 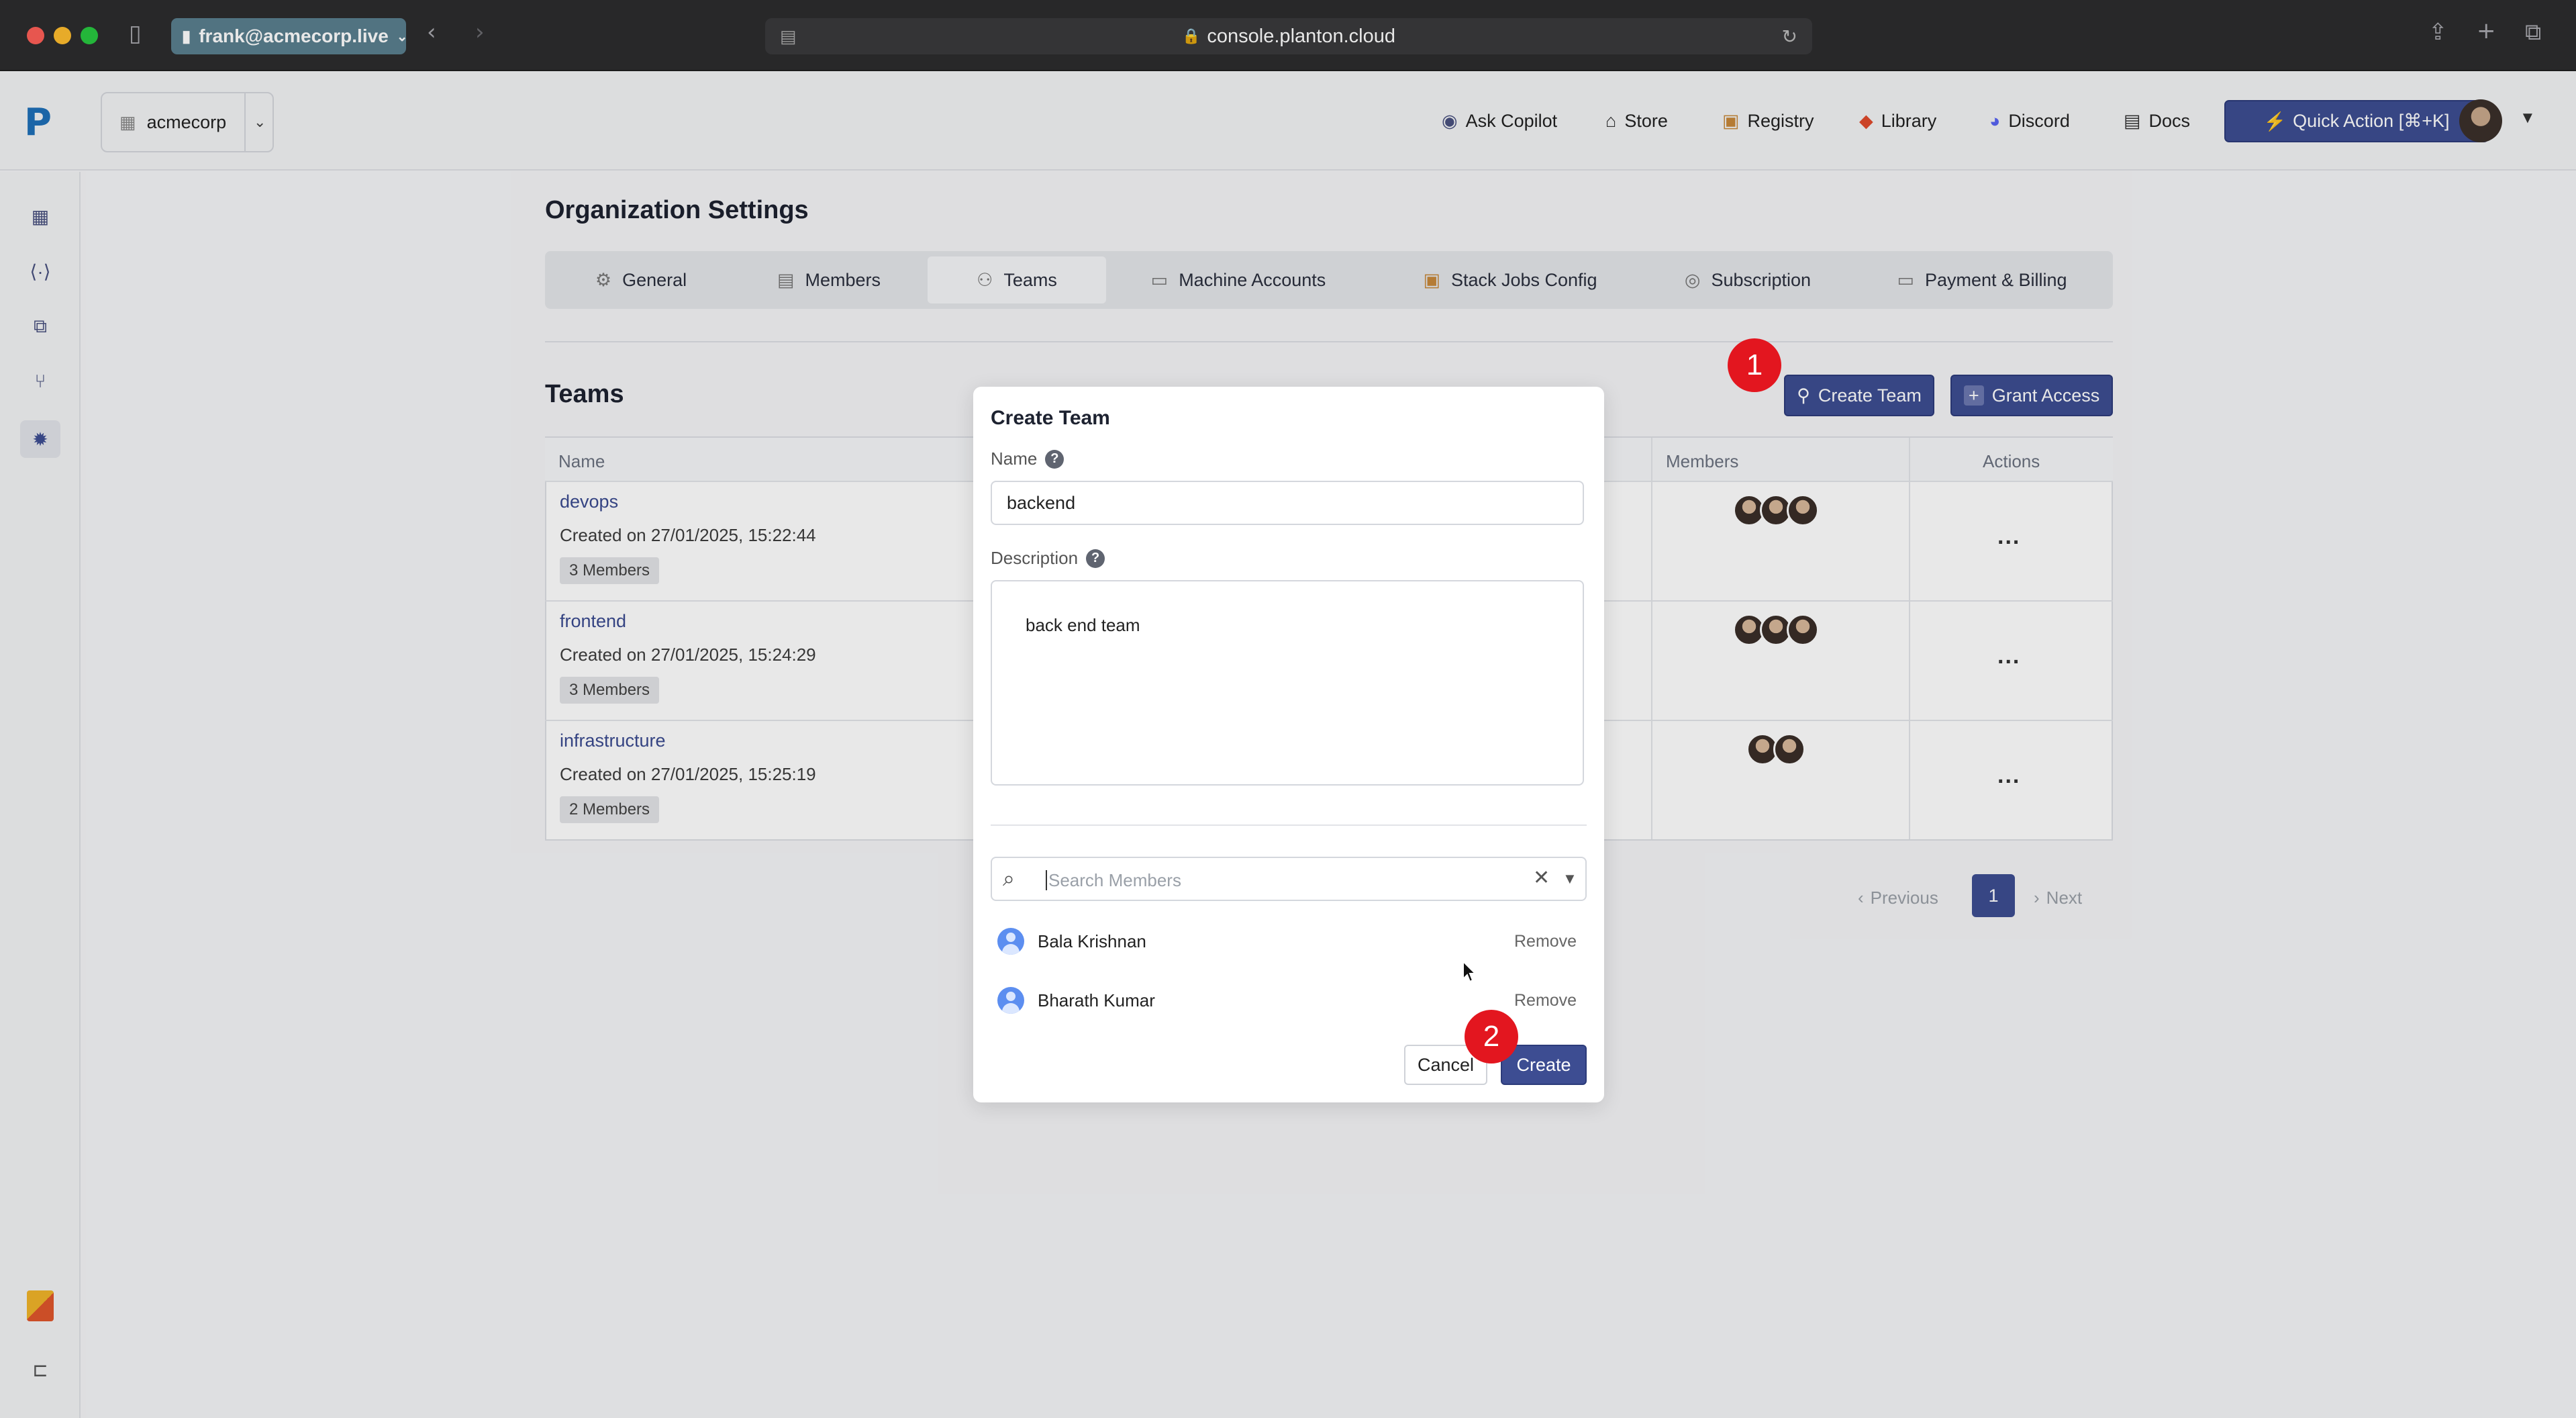 I want to click on member-row: Bala Krishnan, so click(x=1071, y=941).